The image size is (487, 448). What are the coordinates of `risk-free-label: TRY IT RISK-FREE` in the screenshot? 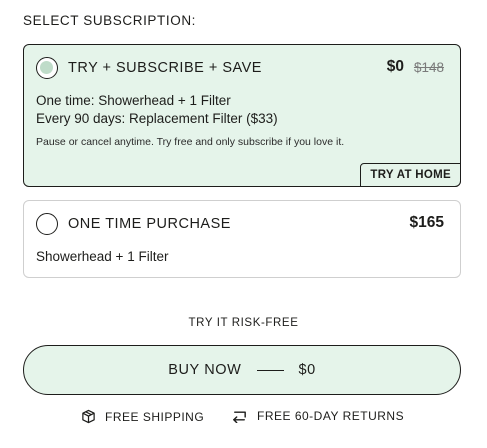 It's located at (243, 323).